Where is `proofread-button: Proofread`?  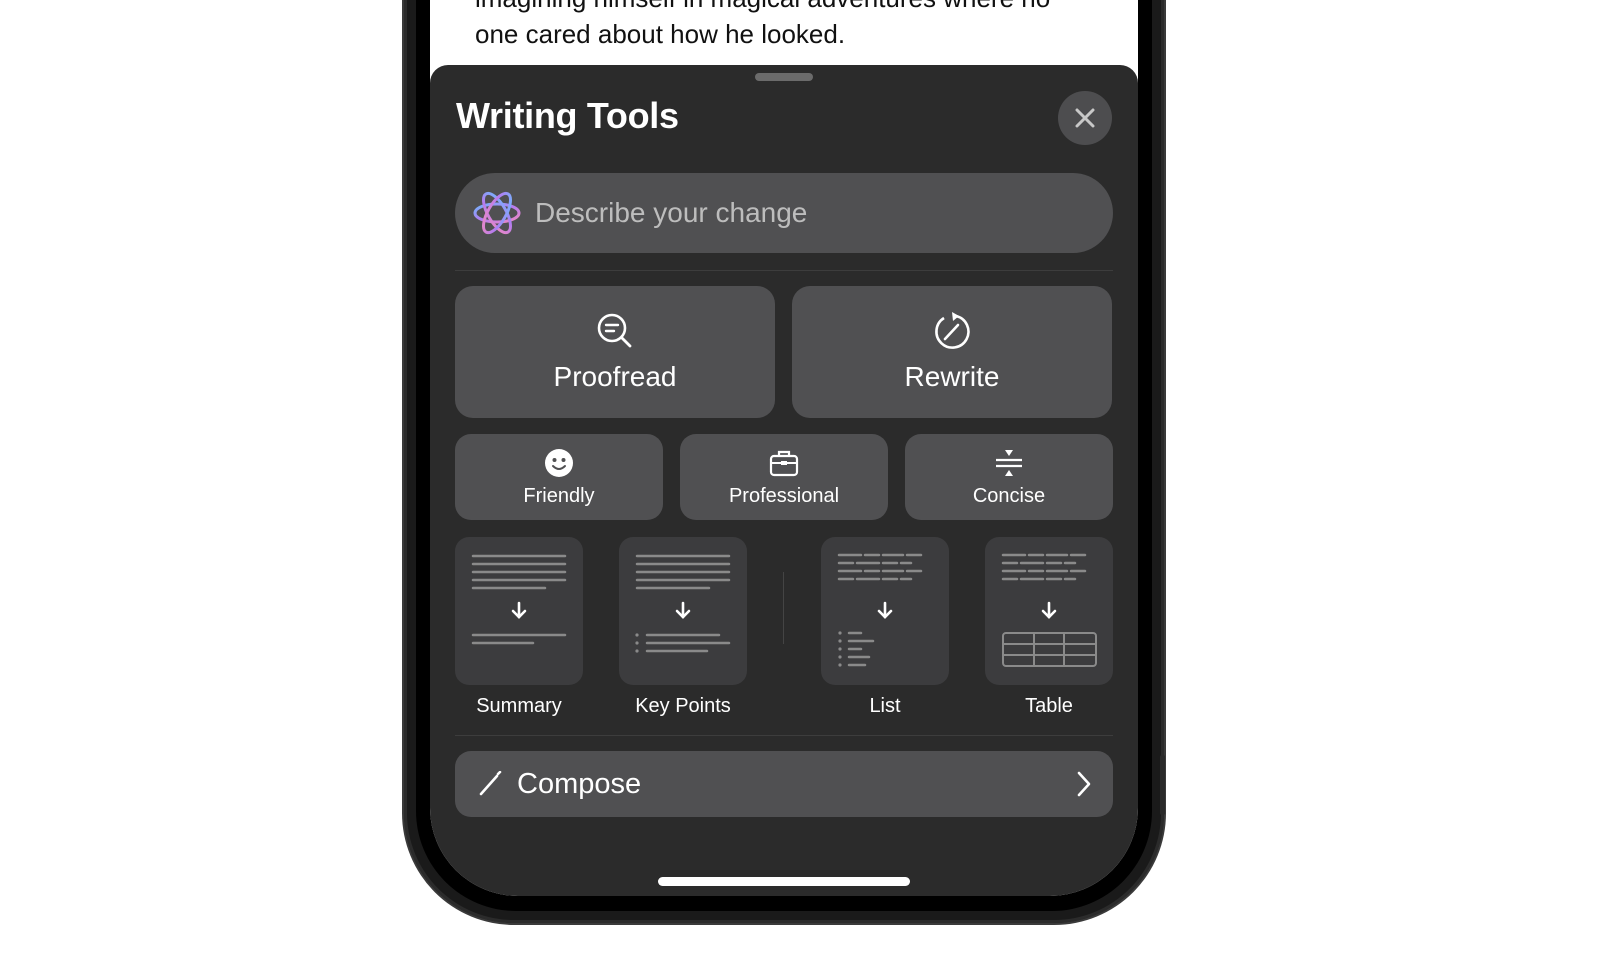
proofread-button: Proofread is located at coordinates (615, 352).